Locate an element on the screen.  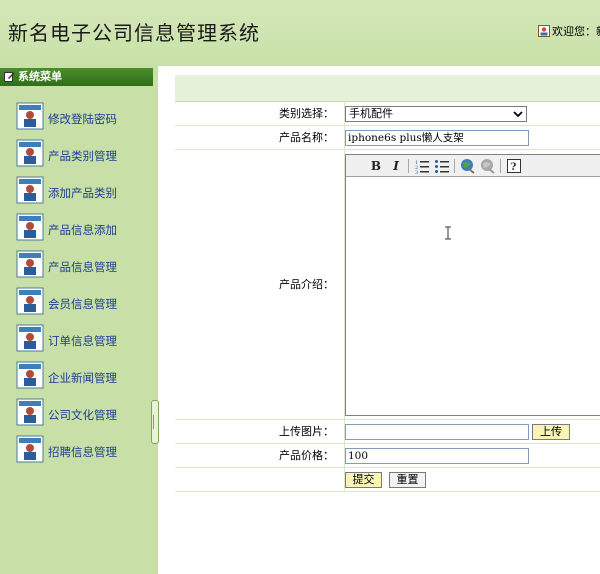
price-label: 产品价格： is located at coordinates (260, 455).